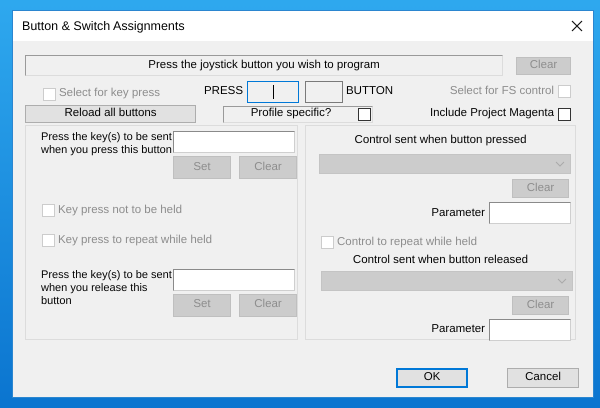 This screenshot has width=600, height=408. Describe the element at coordinates (110, 114) in the screenshot. I see `reload-button: Reload all buttons` at that location.